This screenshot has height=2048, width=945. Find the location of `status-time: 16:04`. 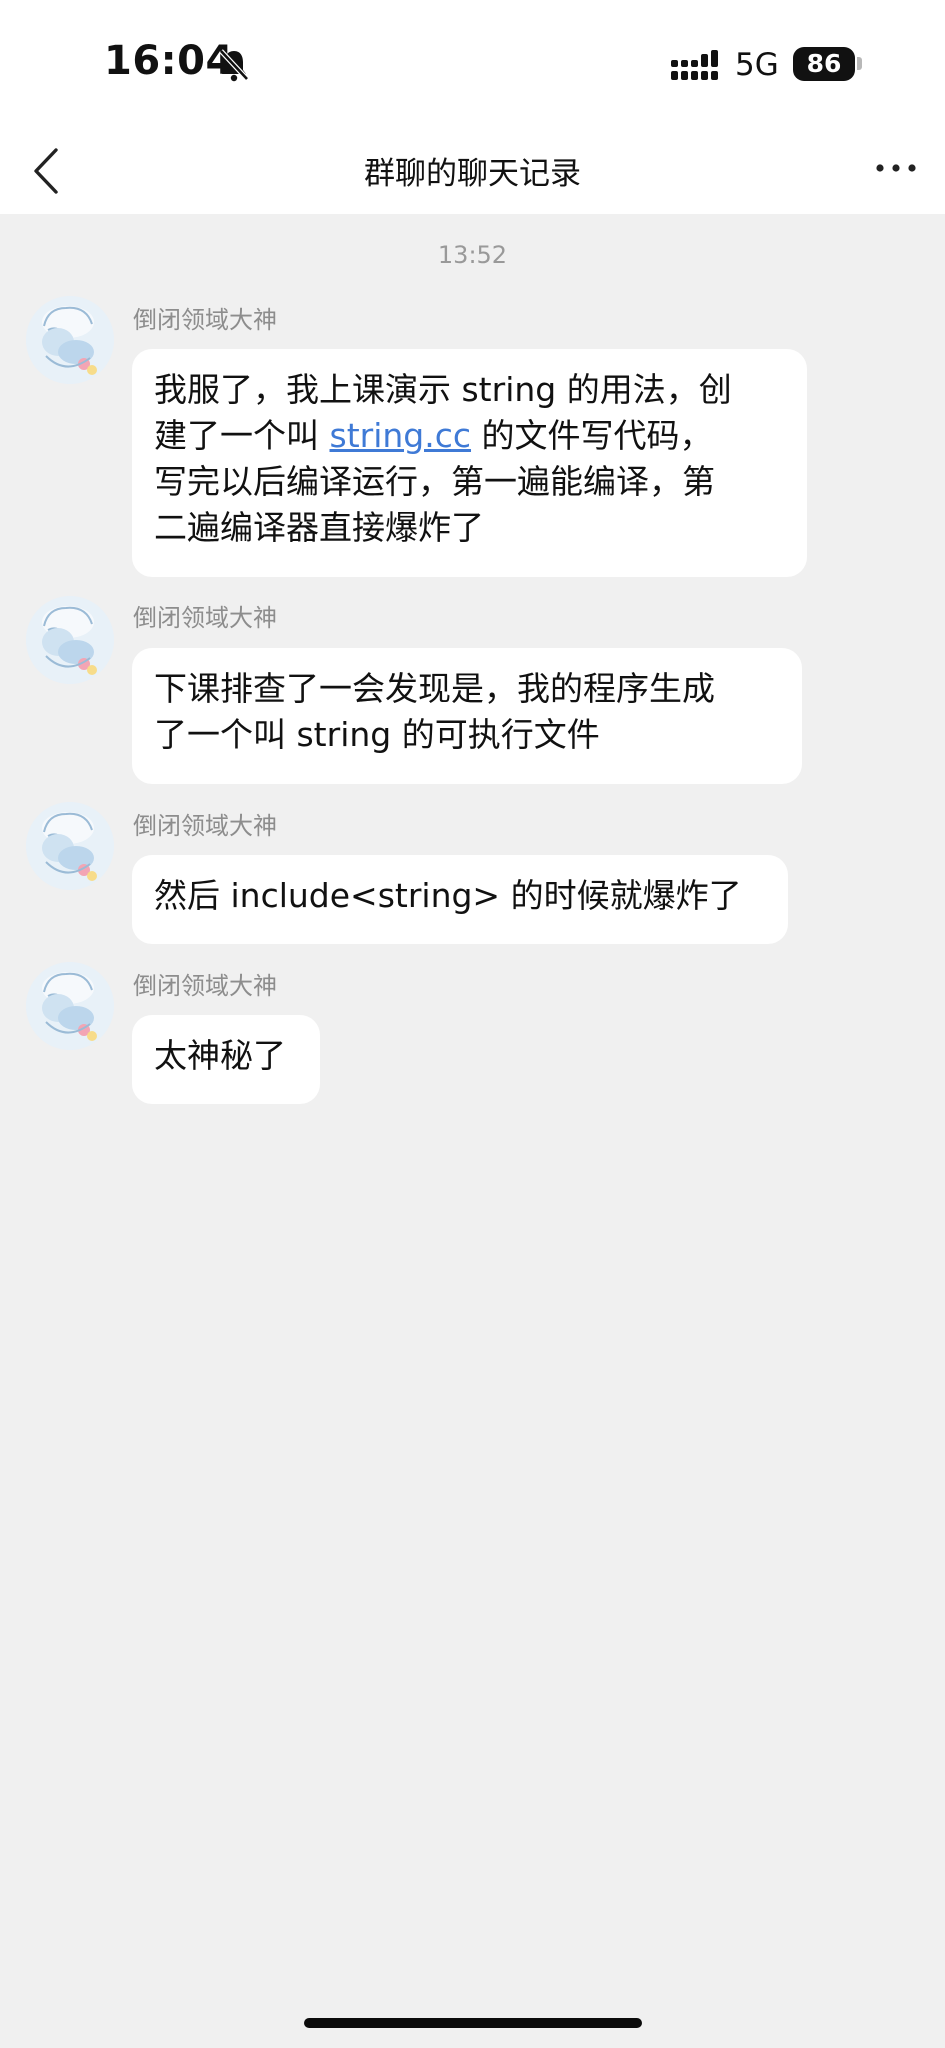

status-time: 16:04 is located at coordinates (169, 61).